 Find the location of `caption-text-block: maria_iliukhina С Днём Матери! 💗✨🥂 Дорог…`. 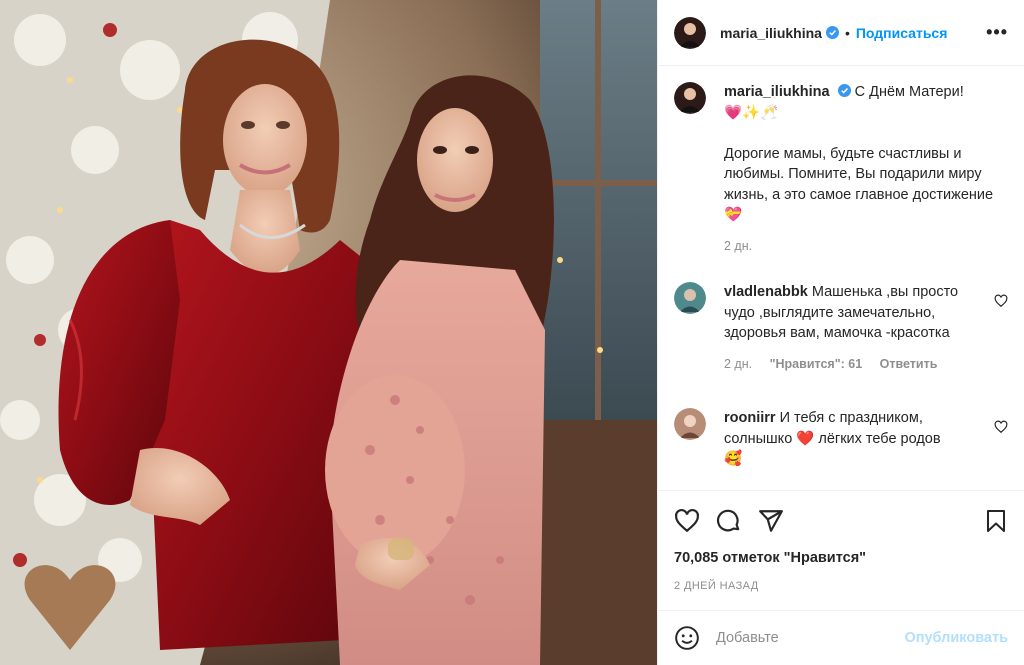

caption-text-block: maria_iliukhina С Днём Матери! 💗✨🥂 Дорог… is located at coordinates (866, 169).